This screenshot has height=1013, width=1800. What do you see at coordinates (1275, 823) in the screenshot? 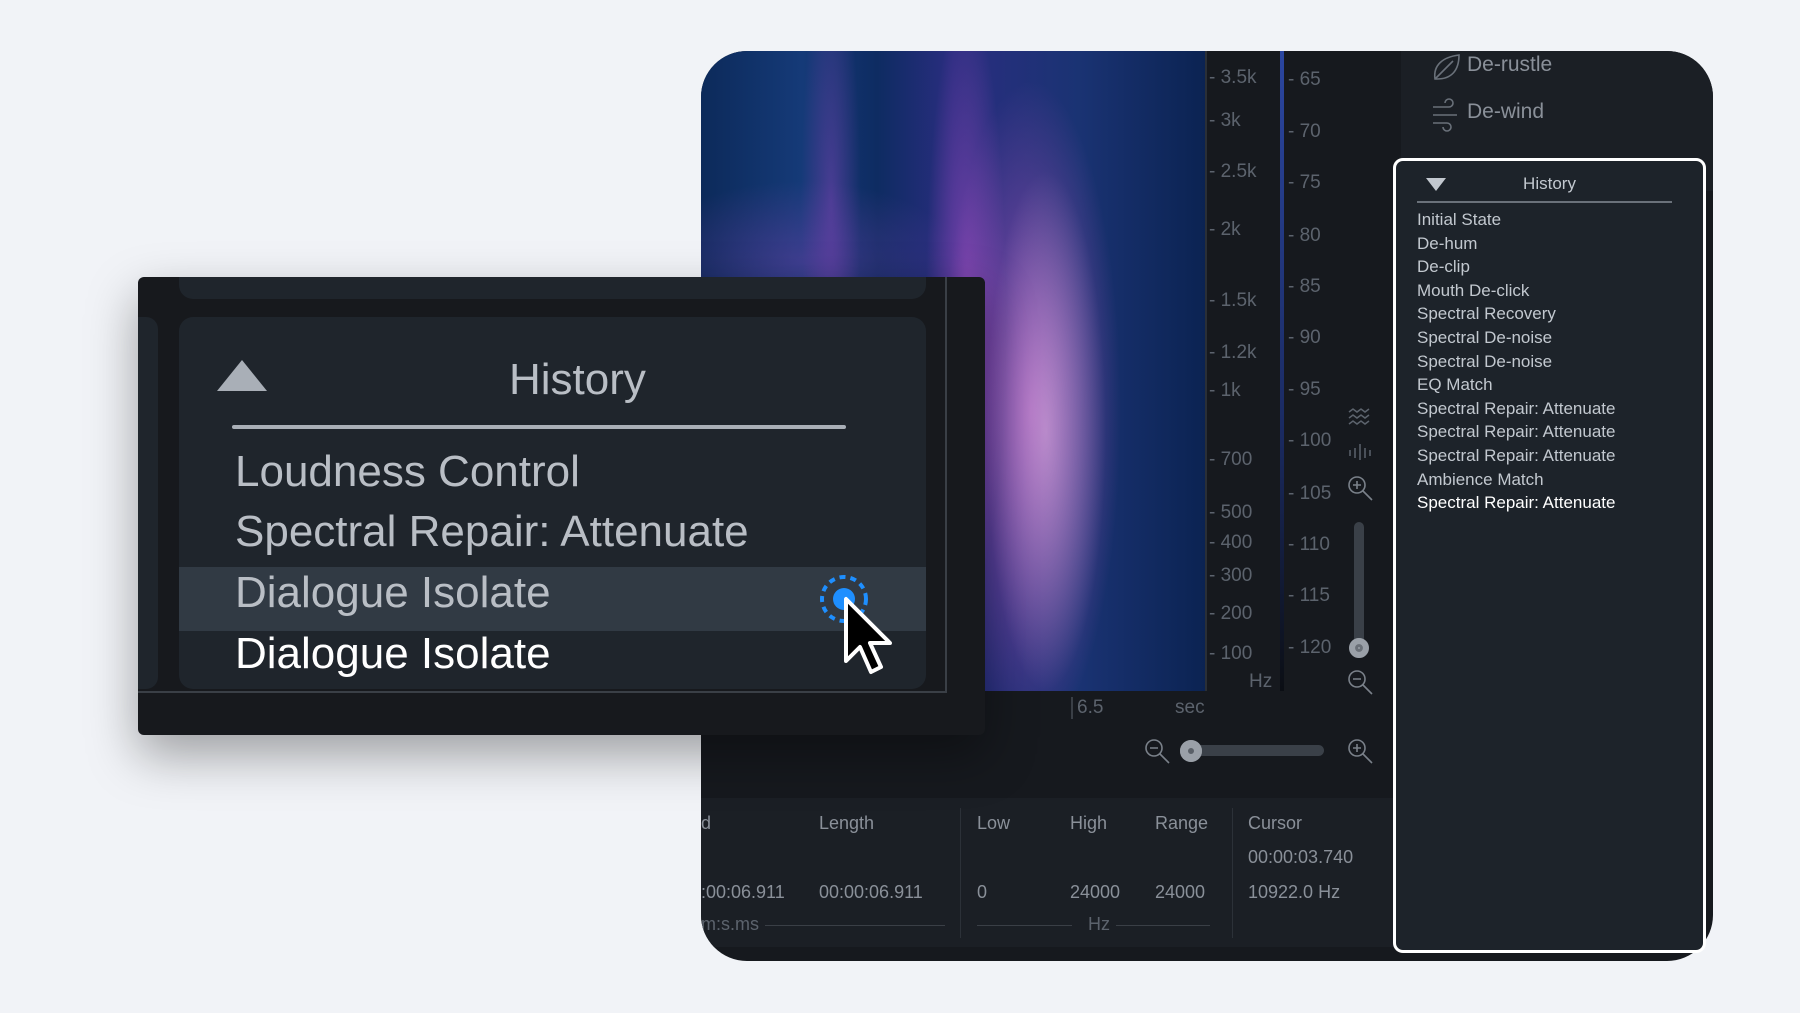
I see `header-cursor: Cursor` at bounding box center [1275, 823].